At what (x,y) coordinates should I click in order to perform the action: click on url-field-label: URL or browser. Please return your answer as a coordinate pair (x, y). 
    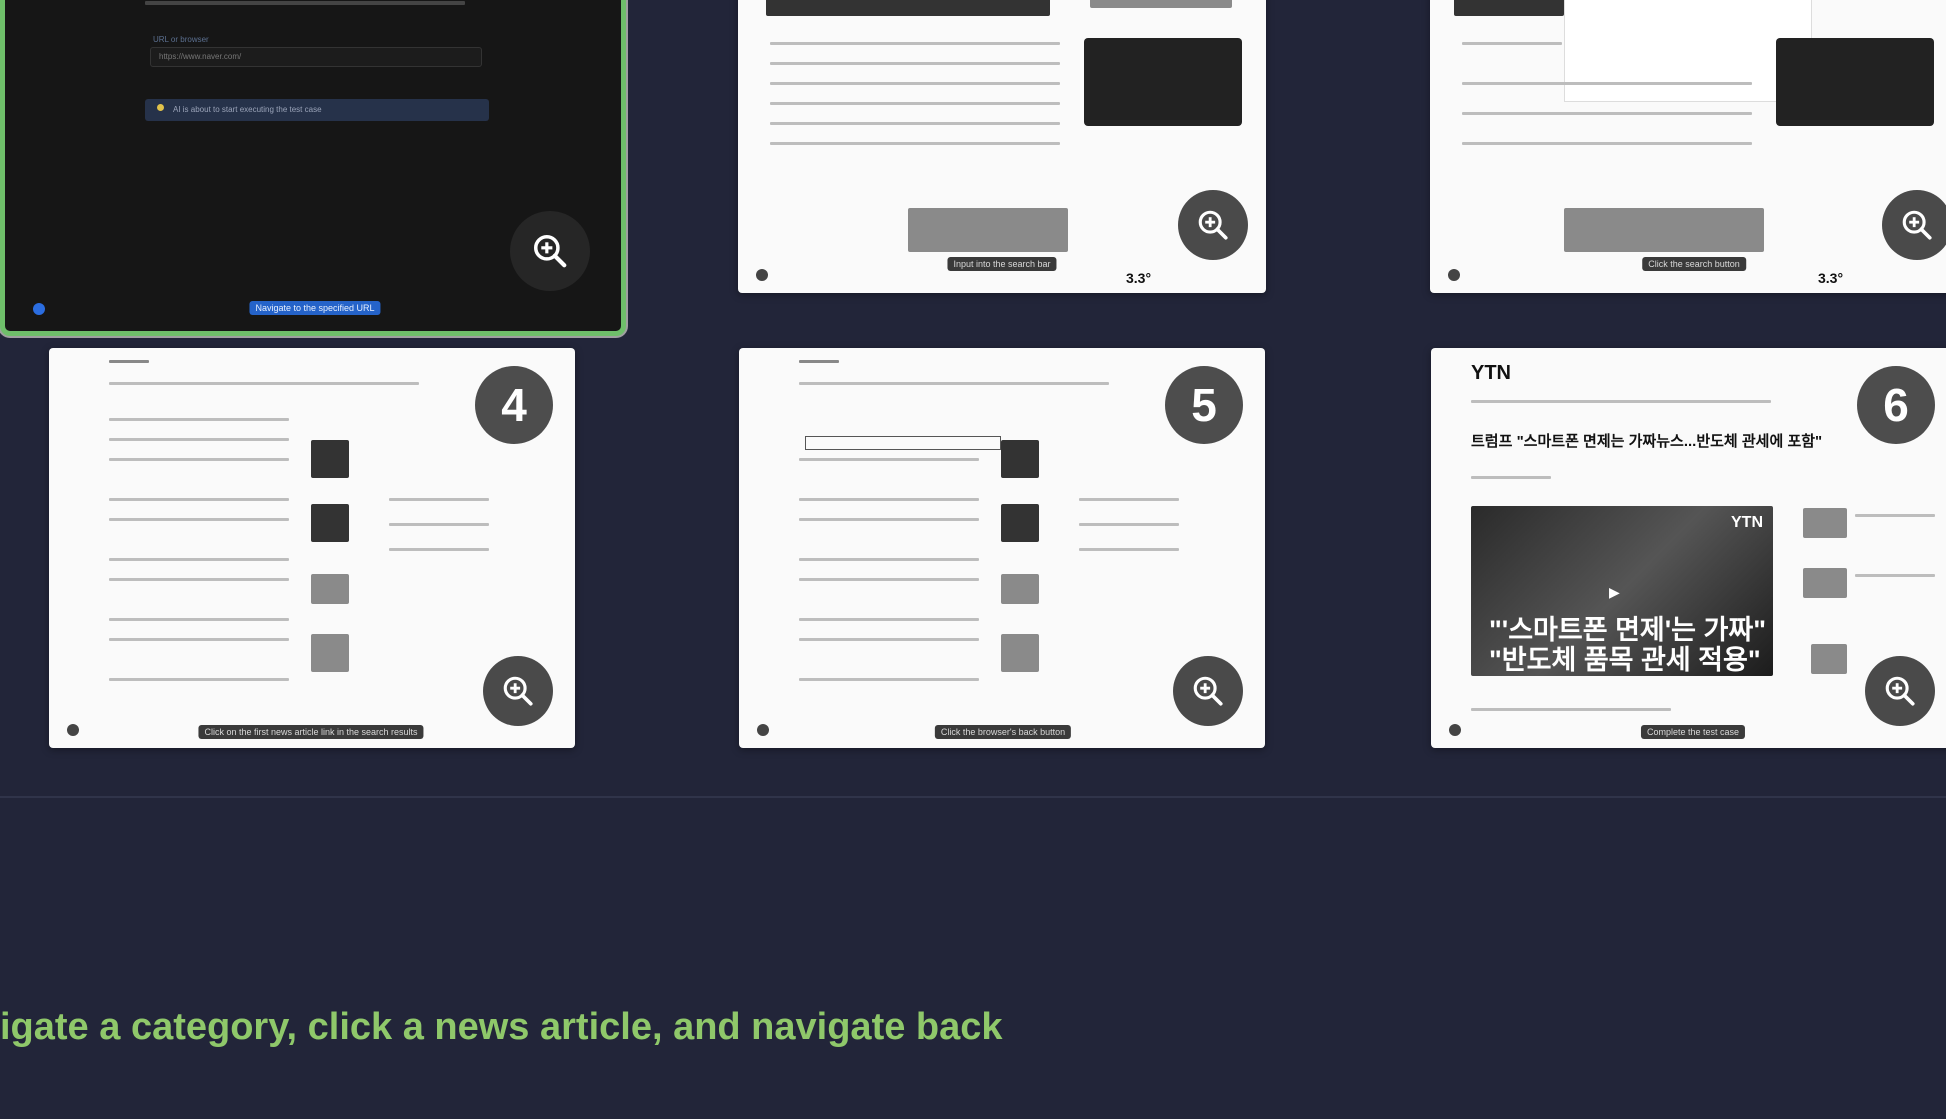
    Looking at the image, I should click on (181, 39).